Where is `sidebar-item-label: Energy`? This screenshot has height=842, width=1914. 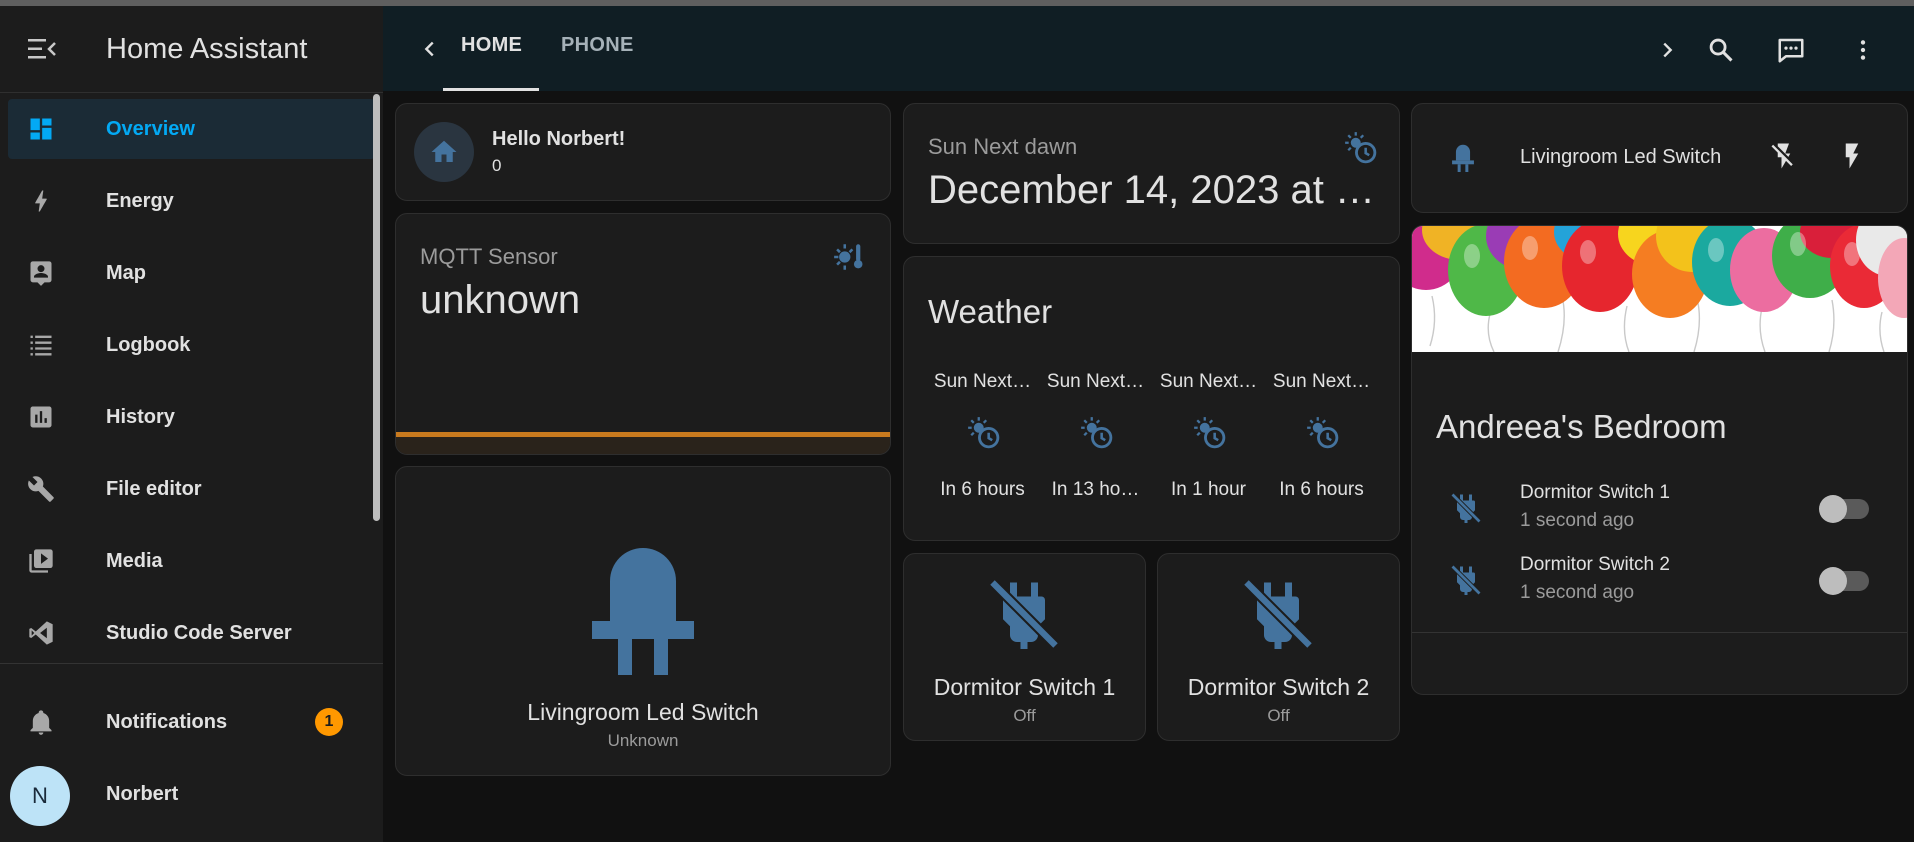 sidebar-item-label: Energy is located at coordinates (140, 200).